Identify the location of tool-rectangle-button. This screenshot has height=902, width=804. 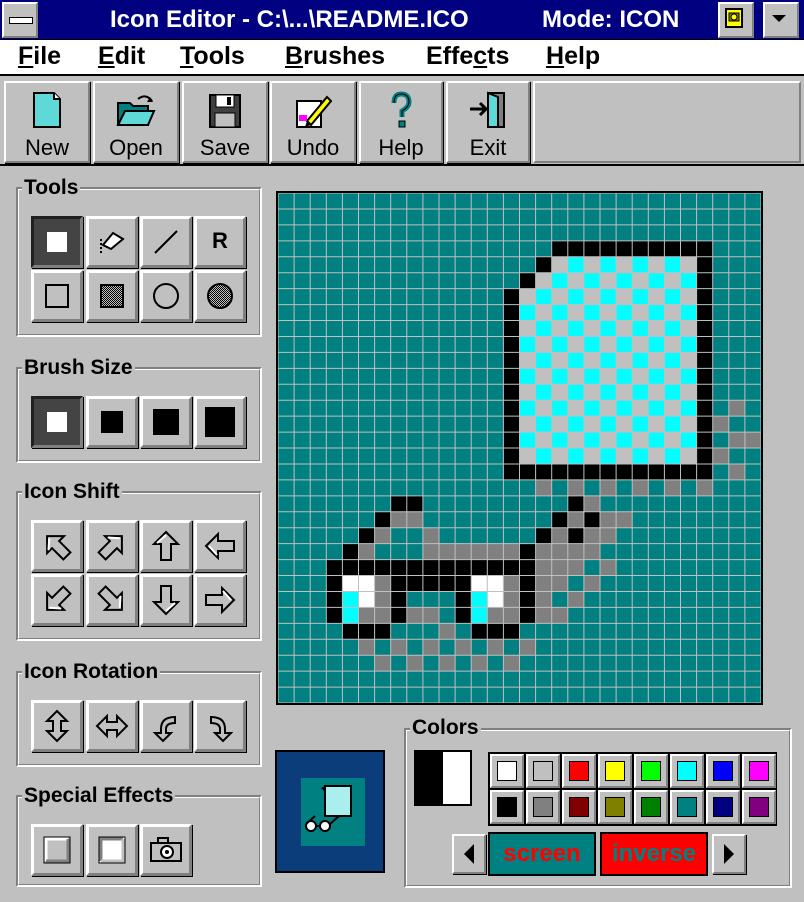
(57, 296).